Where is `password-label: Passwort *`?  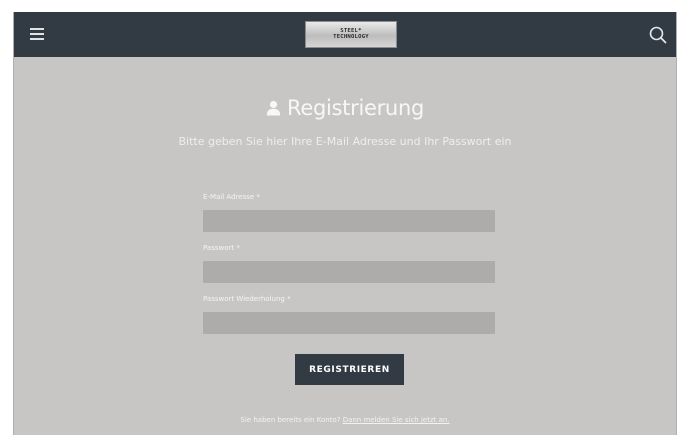 password-label: Passwort * is located at coordinates (221, 248).